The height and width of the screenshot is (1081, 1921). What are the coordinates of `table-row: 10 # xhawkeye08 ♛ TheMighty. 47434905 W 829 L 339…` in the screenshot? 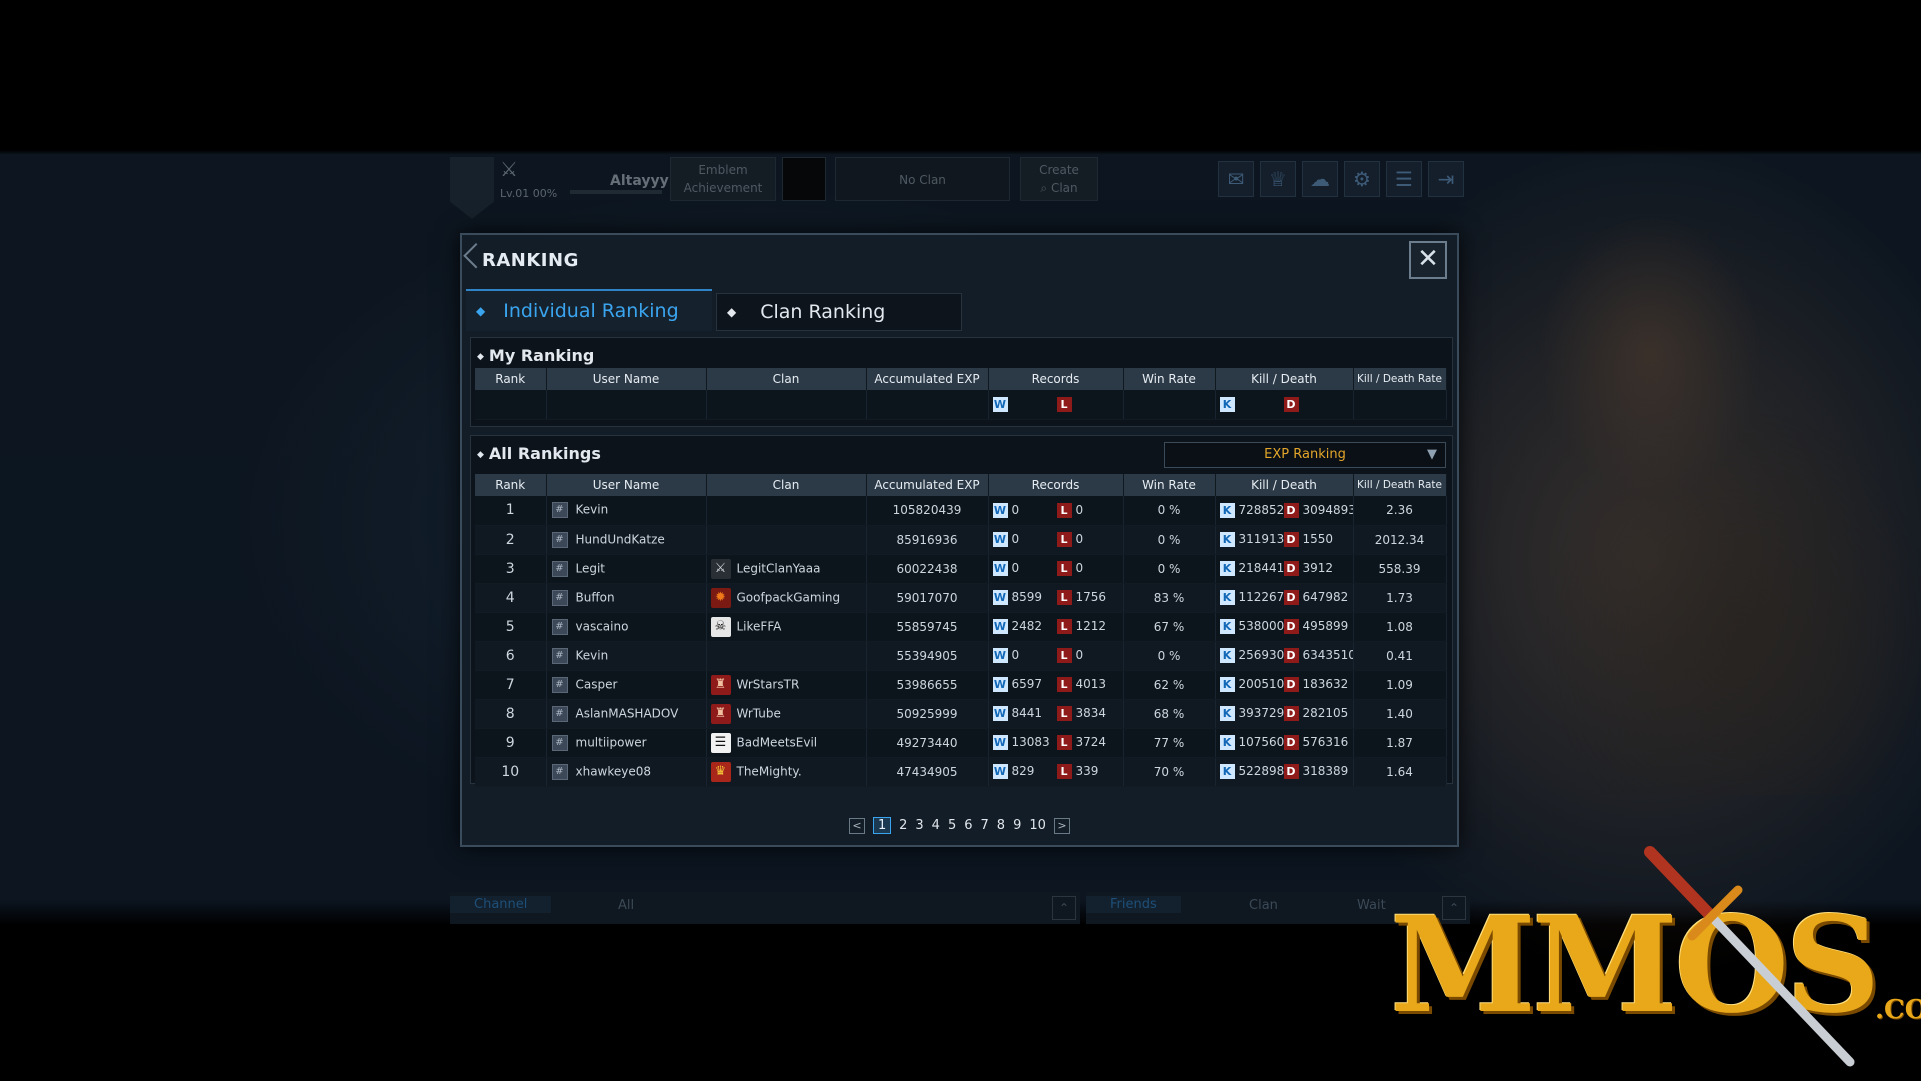 It's located at (961, 772).